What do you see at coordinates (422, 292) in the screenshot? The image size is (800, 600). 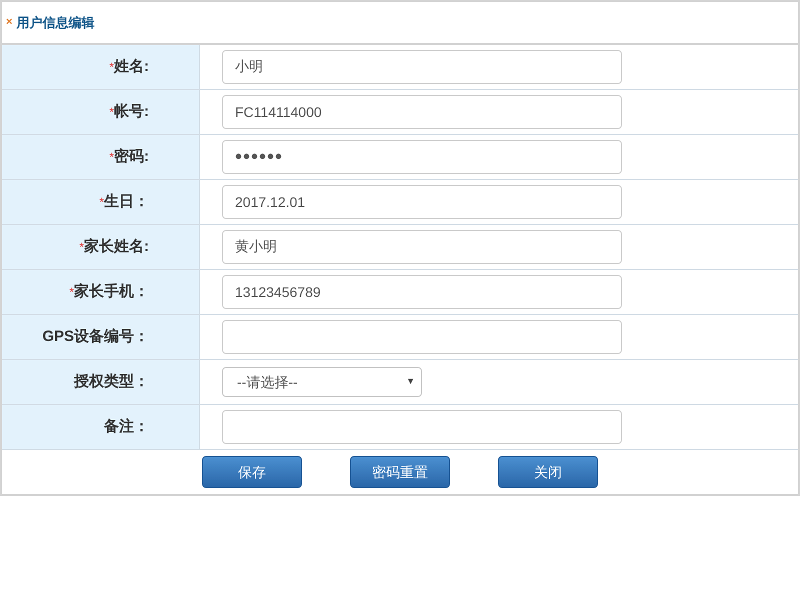 I see `input-field: 13123456789` at bounding box center [422, 292].